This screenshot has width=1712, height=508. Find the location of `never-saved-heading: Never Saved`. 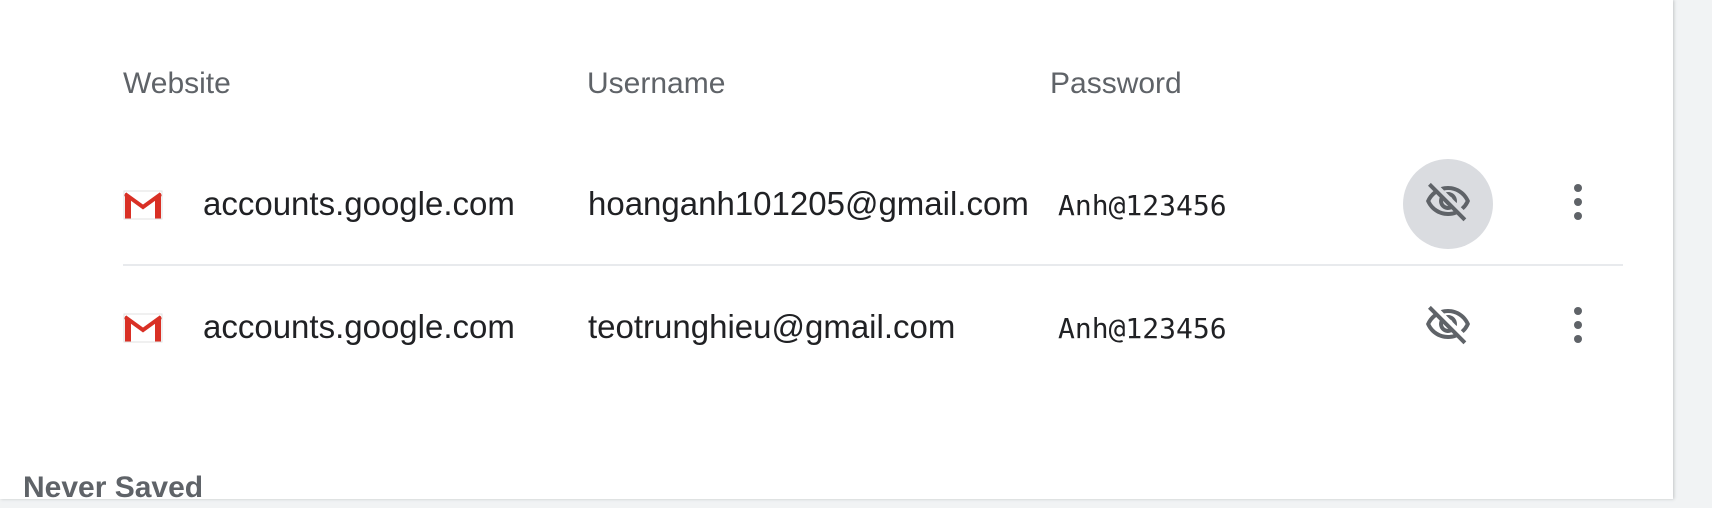

never-saved-heading: Never Saved is located at coordinates (113, 487).